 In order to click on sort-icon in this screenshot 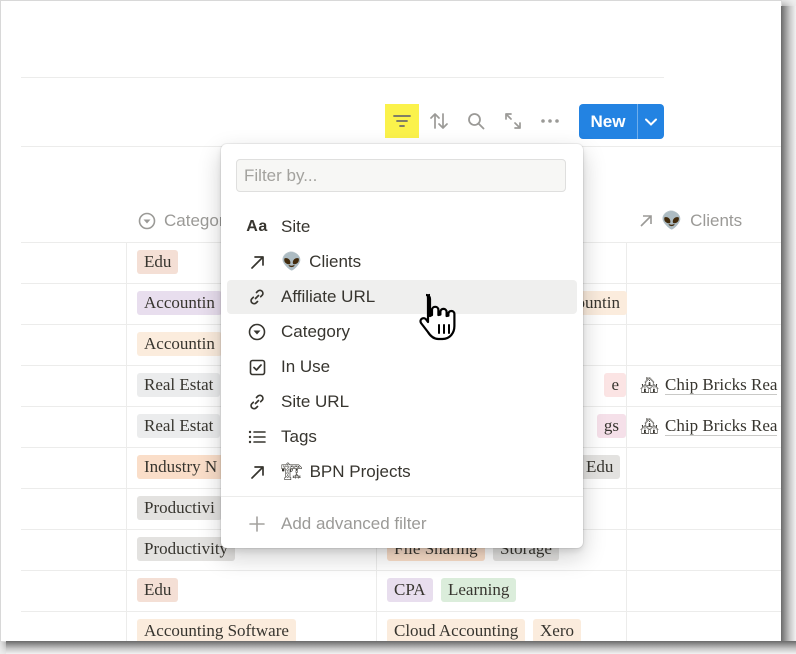, I will do `click(439, 121)`.